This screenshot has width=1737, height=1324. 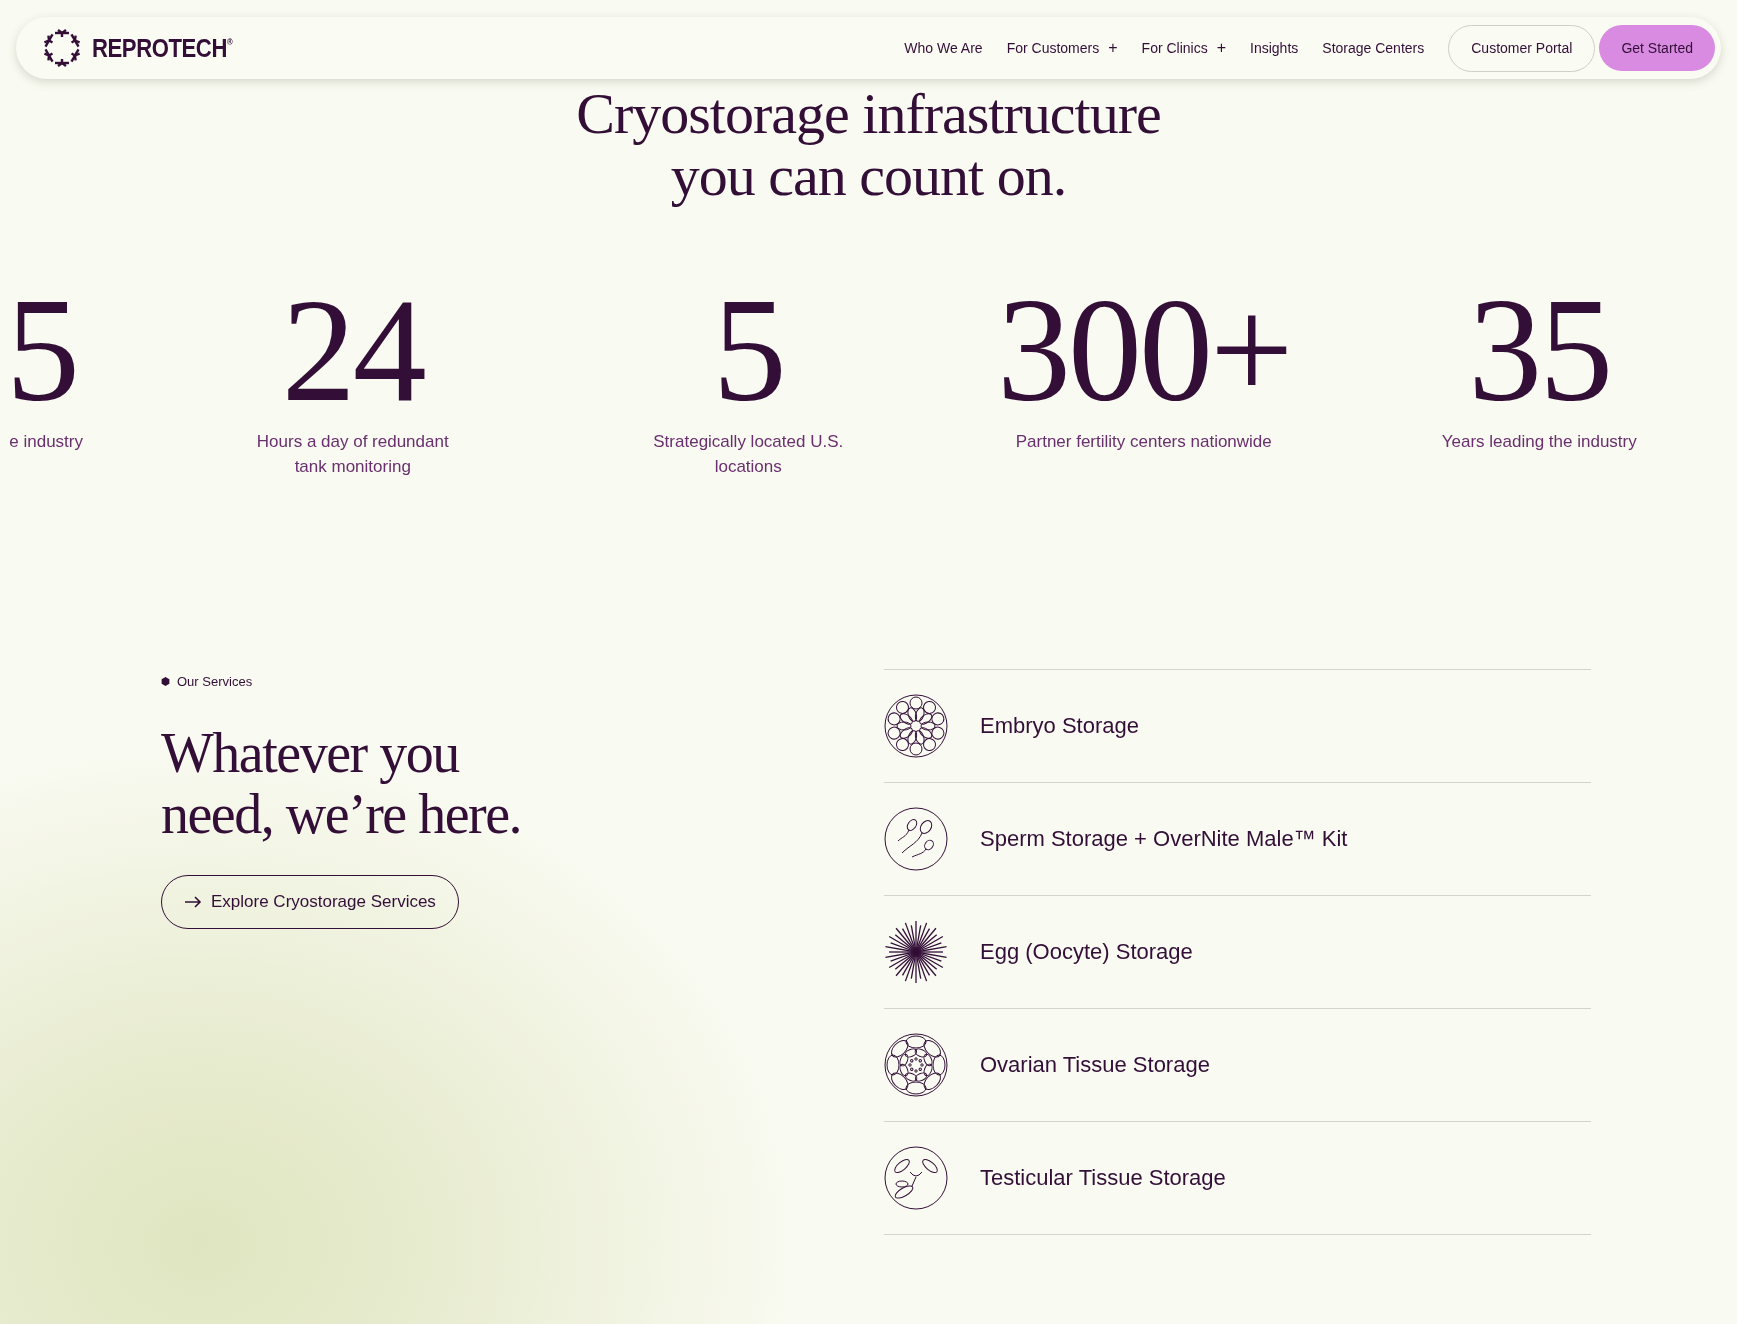 What do you see at coordinates (916, 839) in the screenshot?
I see `sperm-cells-icon` at bounding box center [916, 839].